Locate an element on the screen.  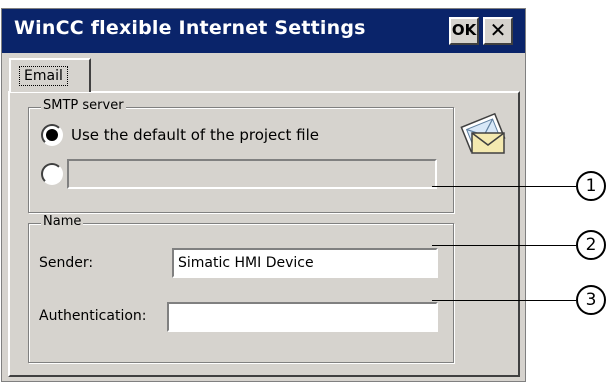
radio-selected-dot is located at coordinates (52, 135).